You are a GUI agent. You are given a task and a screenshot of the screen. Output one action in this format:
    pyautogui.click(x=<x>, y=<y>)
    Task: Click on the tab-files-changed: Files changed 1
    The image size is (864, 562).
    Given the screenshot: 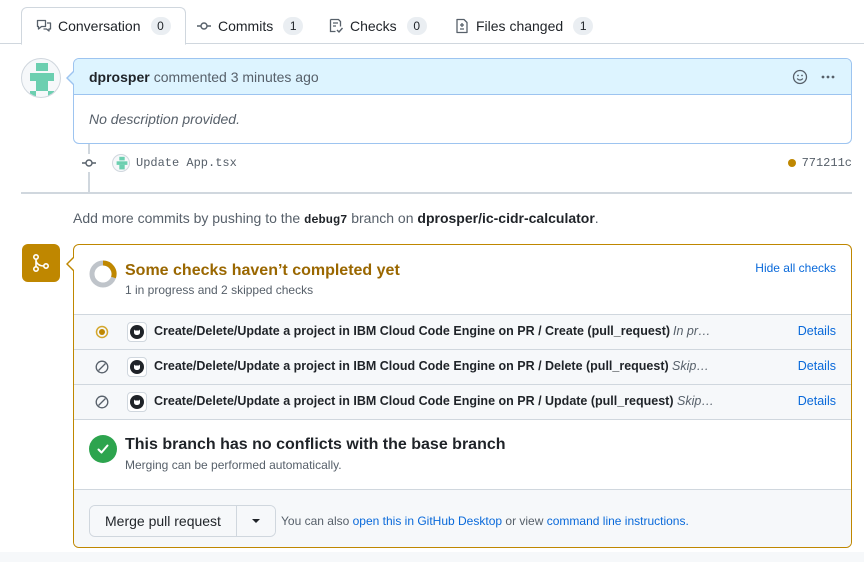 What is the action you would take?
    pyautogui.click(x=523, y=25)
    